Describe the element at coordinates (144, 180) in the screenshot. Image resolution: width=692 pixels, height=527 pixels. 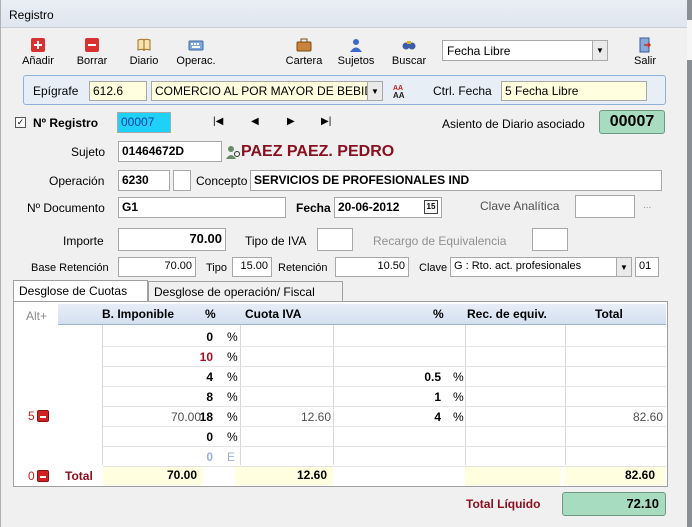
I see `operacion-code-field: 6230` at that location.